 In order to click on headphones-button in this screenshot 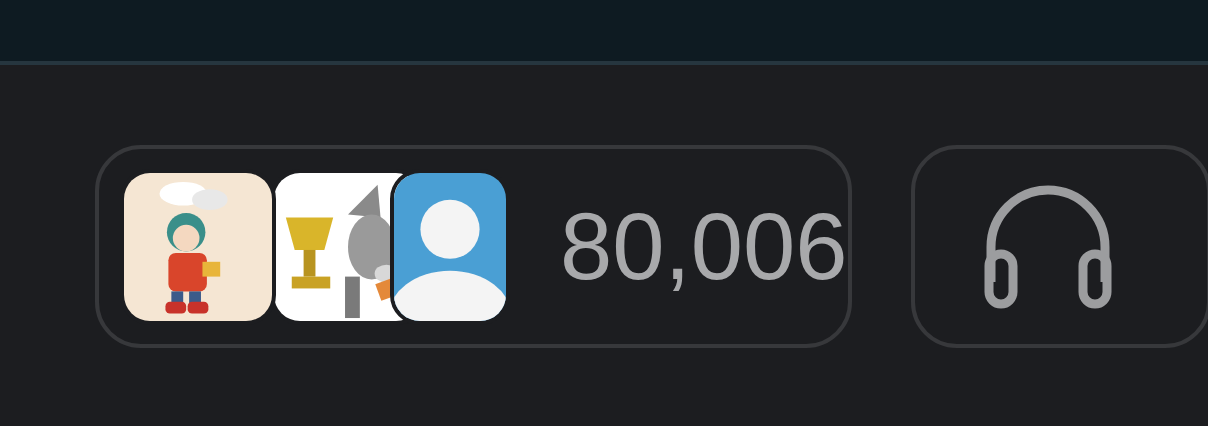, I will do `click(1059, 246)`.